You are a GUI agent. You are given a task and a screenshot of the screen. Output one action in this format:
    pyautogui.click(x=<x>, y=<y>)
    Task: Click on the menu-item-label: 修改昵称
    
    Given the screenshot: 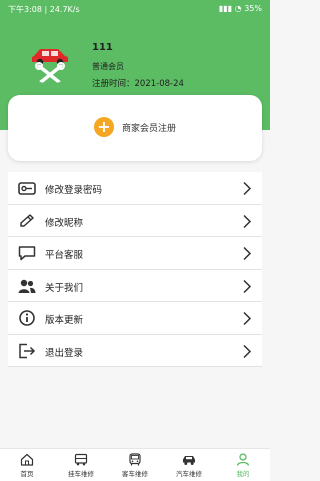 What is the action you would take?
    pyautogui.click(x=64, y=223)
    